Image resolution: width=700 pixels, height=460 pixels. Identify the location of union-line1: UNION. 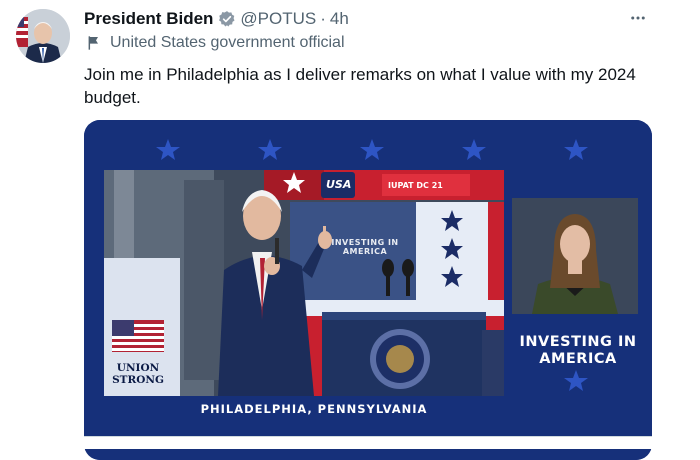
(138, 368).